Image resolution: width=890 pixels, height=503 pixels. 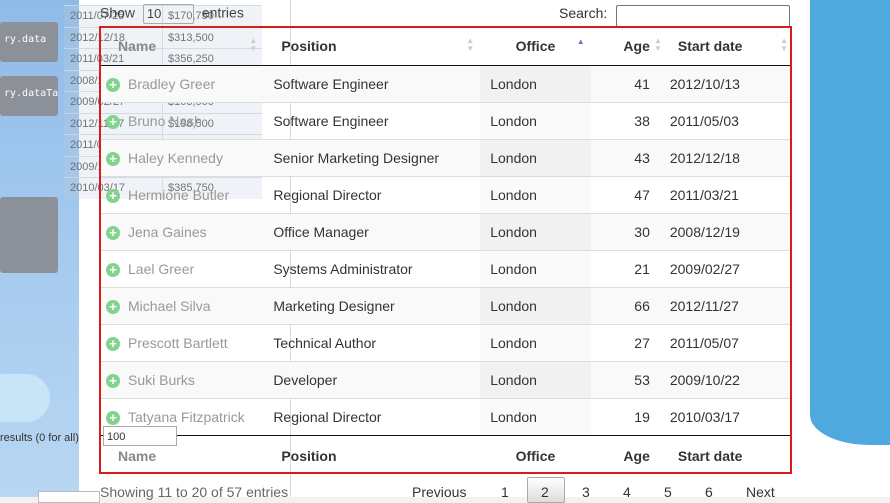 I want to click on cell-name: + Prescott Bartlett, so click(x=182, y=343).